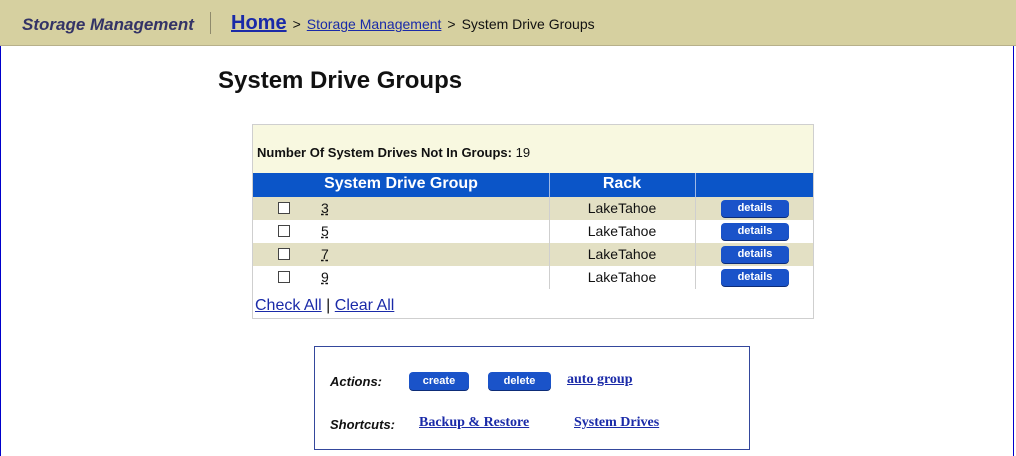 The height and width of the screenshot is (456, 1016). Describe the element at coordinates (528, 24) in the screenshot. I see `breadcrumb-current: System Drive Groups` at that location.